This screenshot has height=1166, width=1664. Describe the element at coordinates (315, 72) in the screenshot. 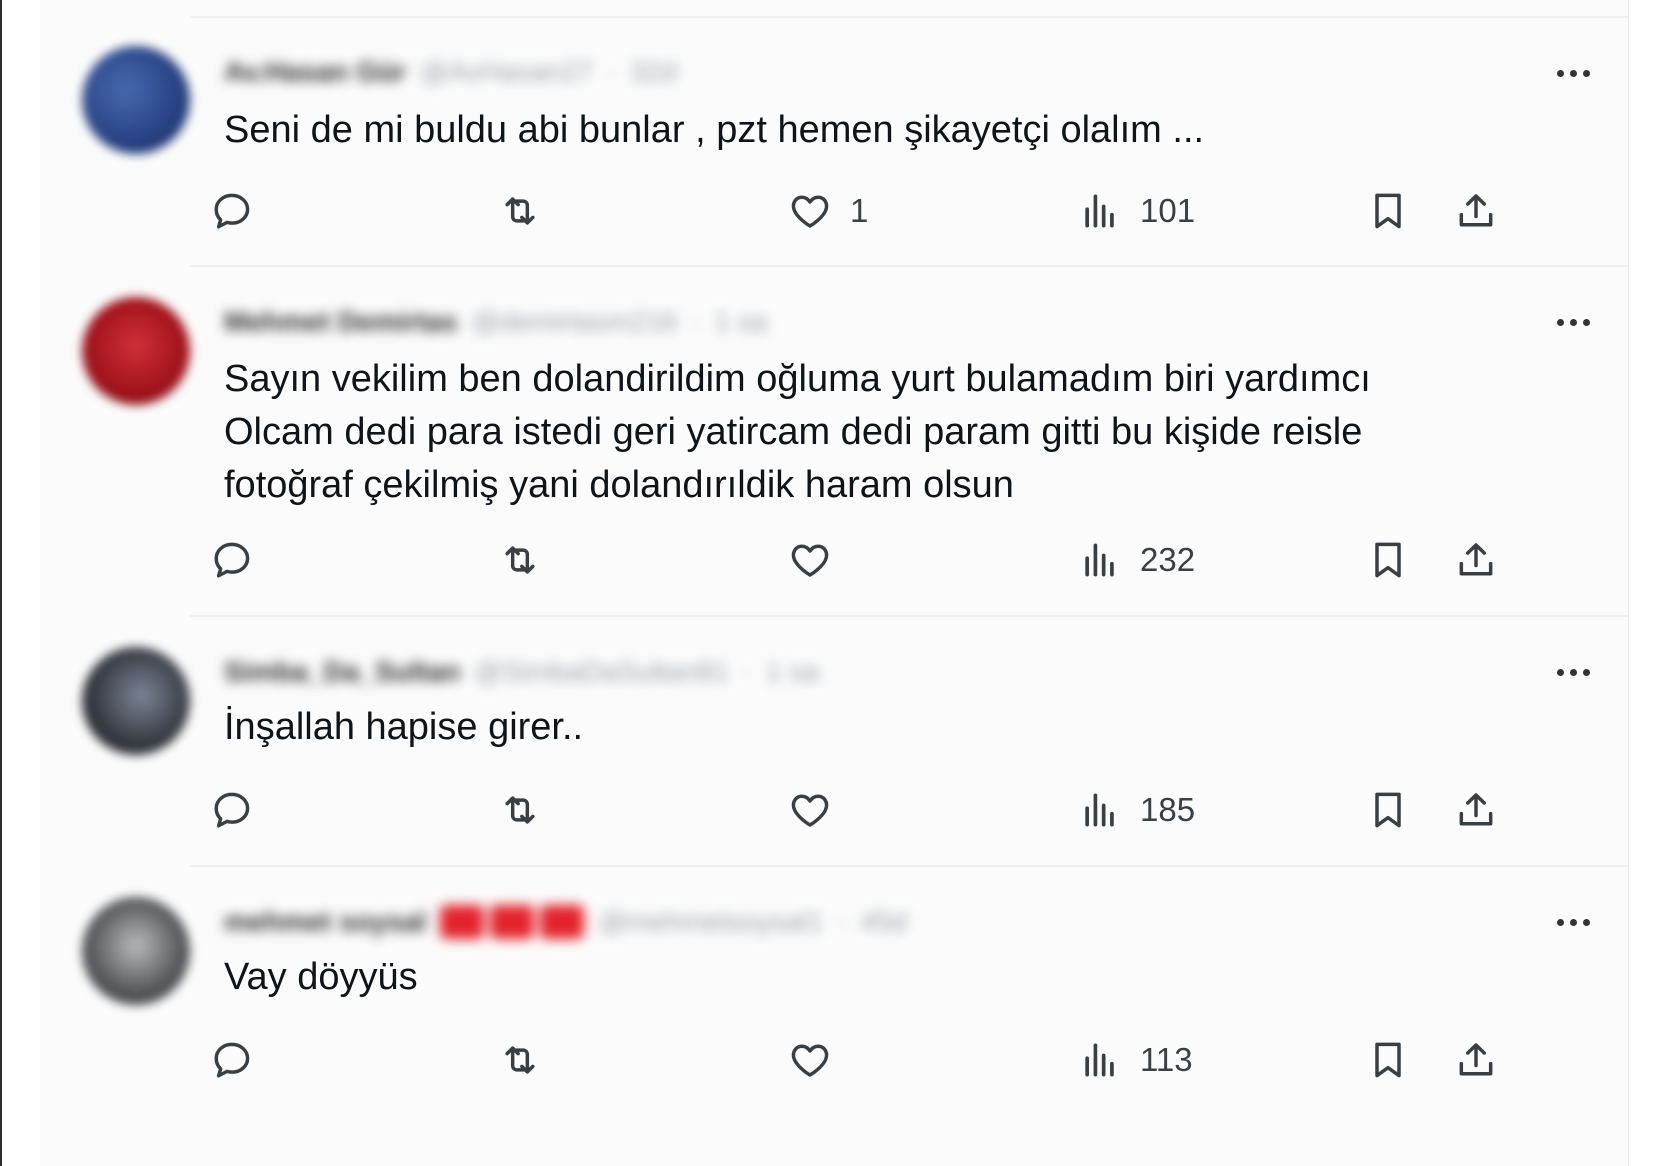

I see `display-name: Av.Hasan Gür` at that location.